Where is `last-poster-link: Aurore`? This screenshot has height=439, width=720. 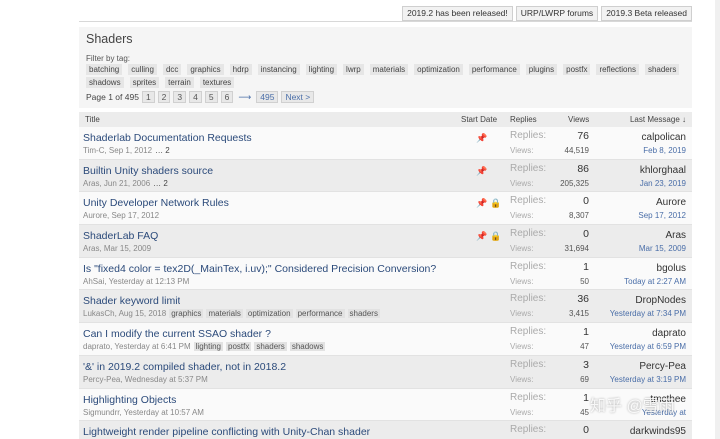 last-poster-link: Aurore is located at coordinates (671, 202).